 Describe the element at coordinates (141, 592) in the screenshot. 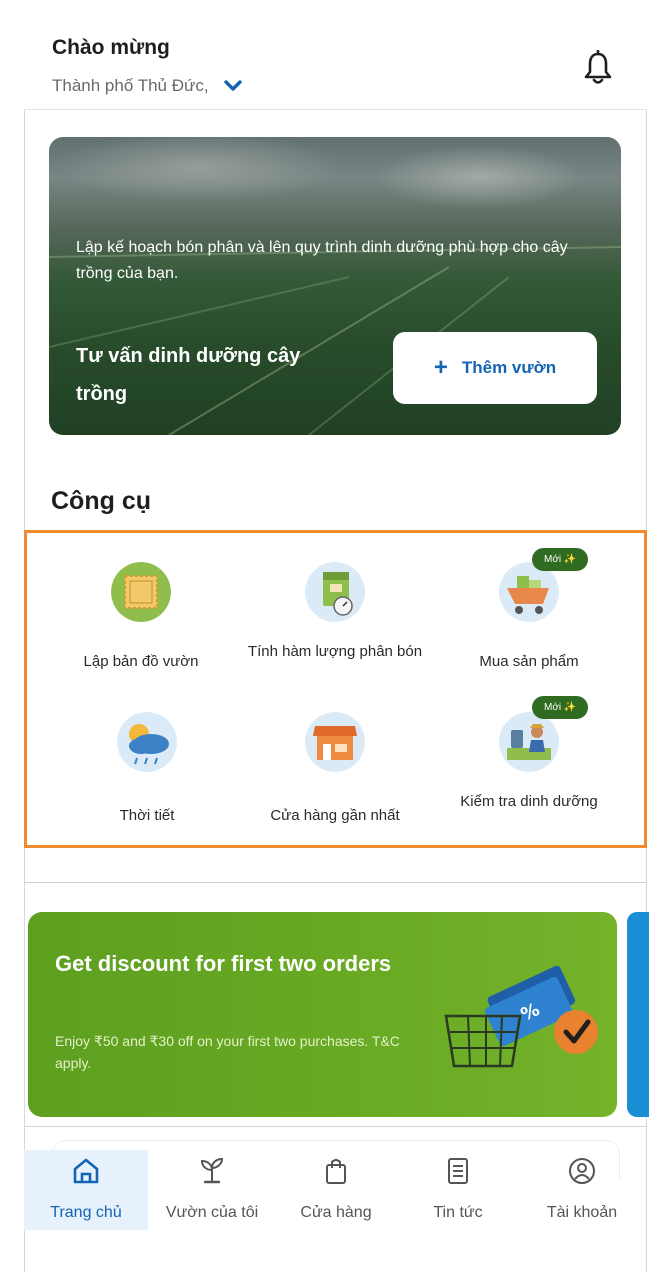

I see `garden-map-icon` at that location.